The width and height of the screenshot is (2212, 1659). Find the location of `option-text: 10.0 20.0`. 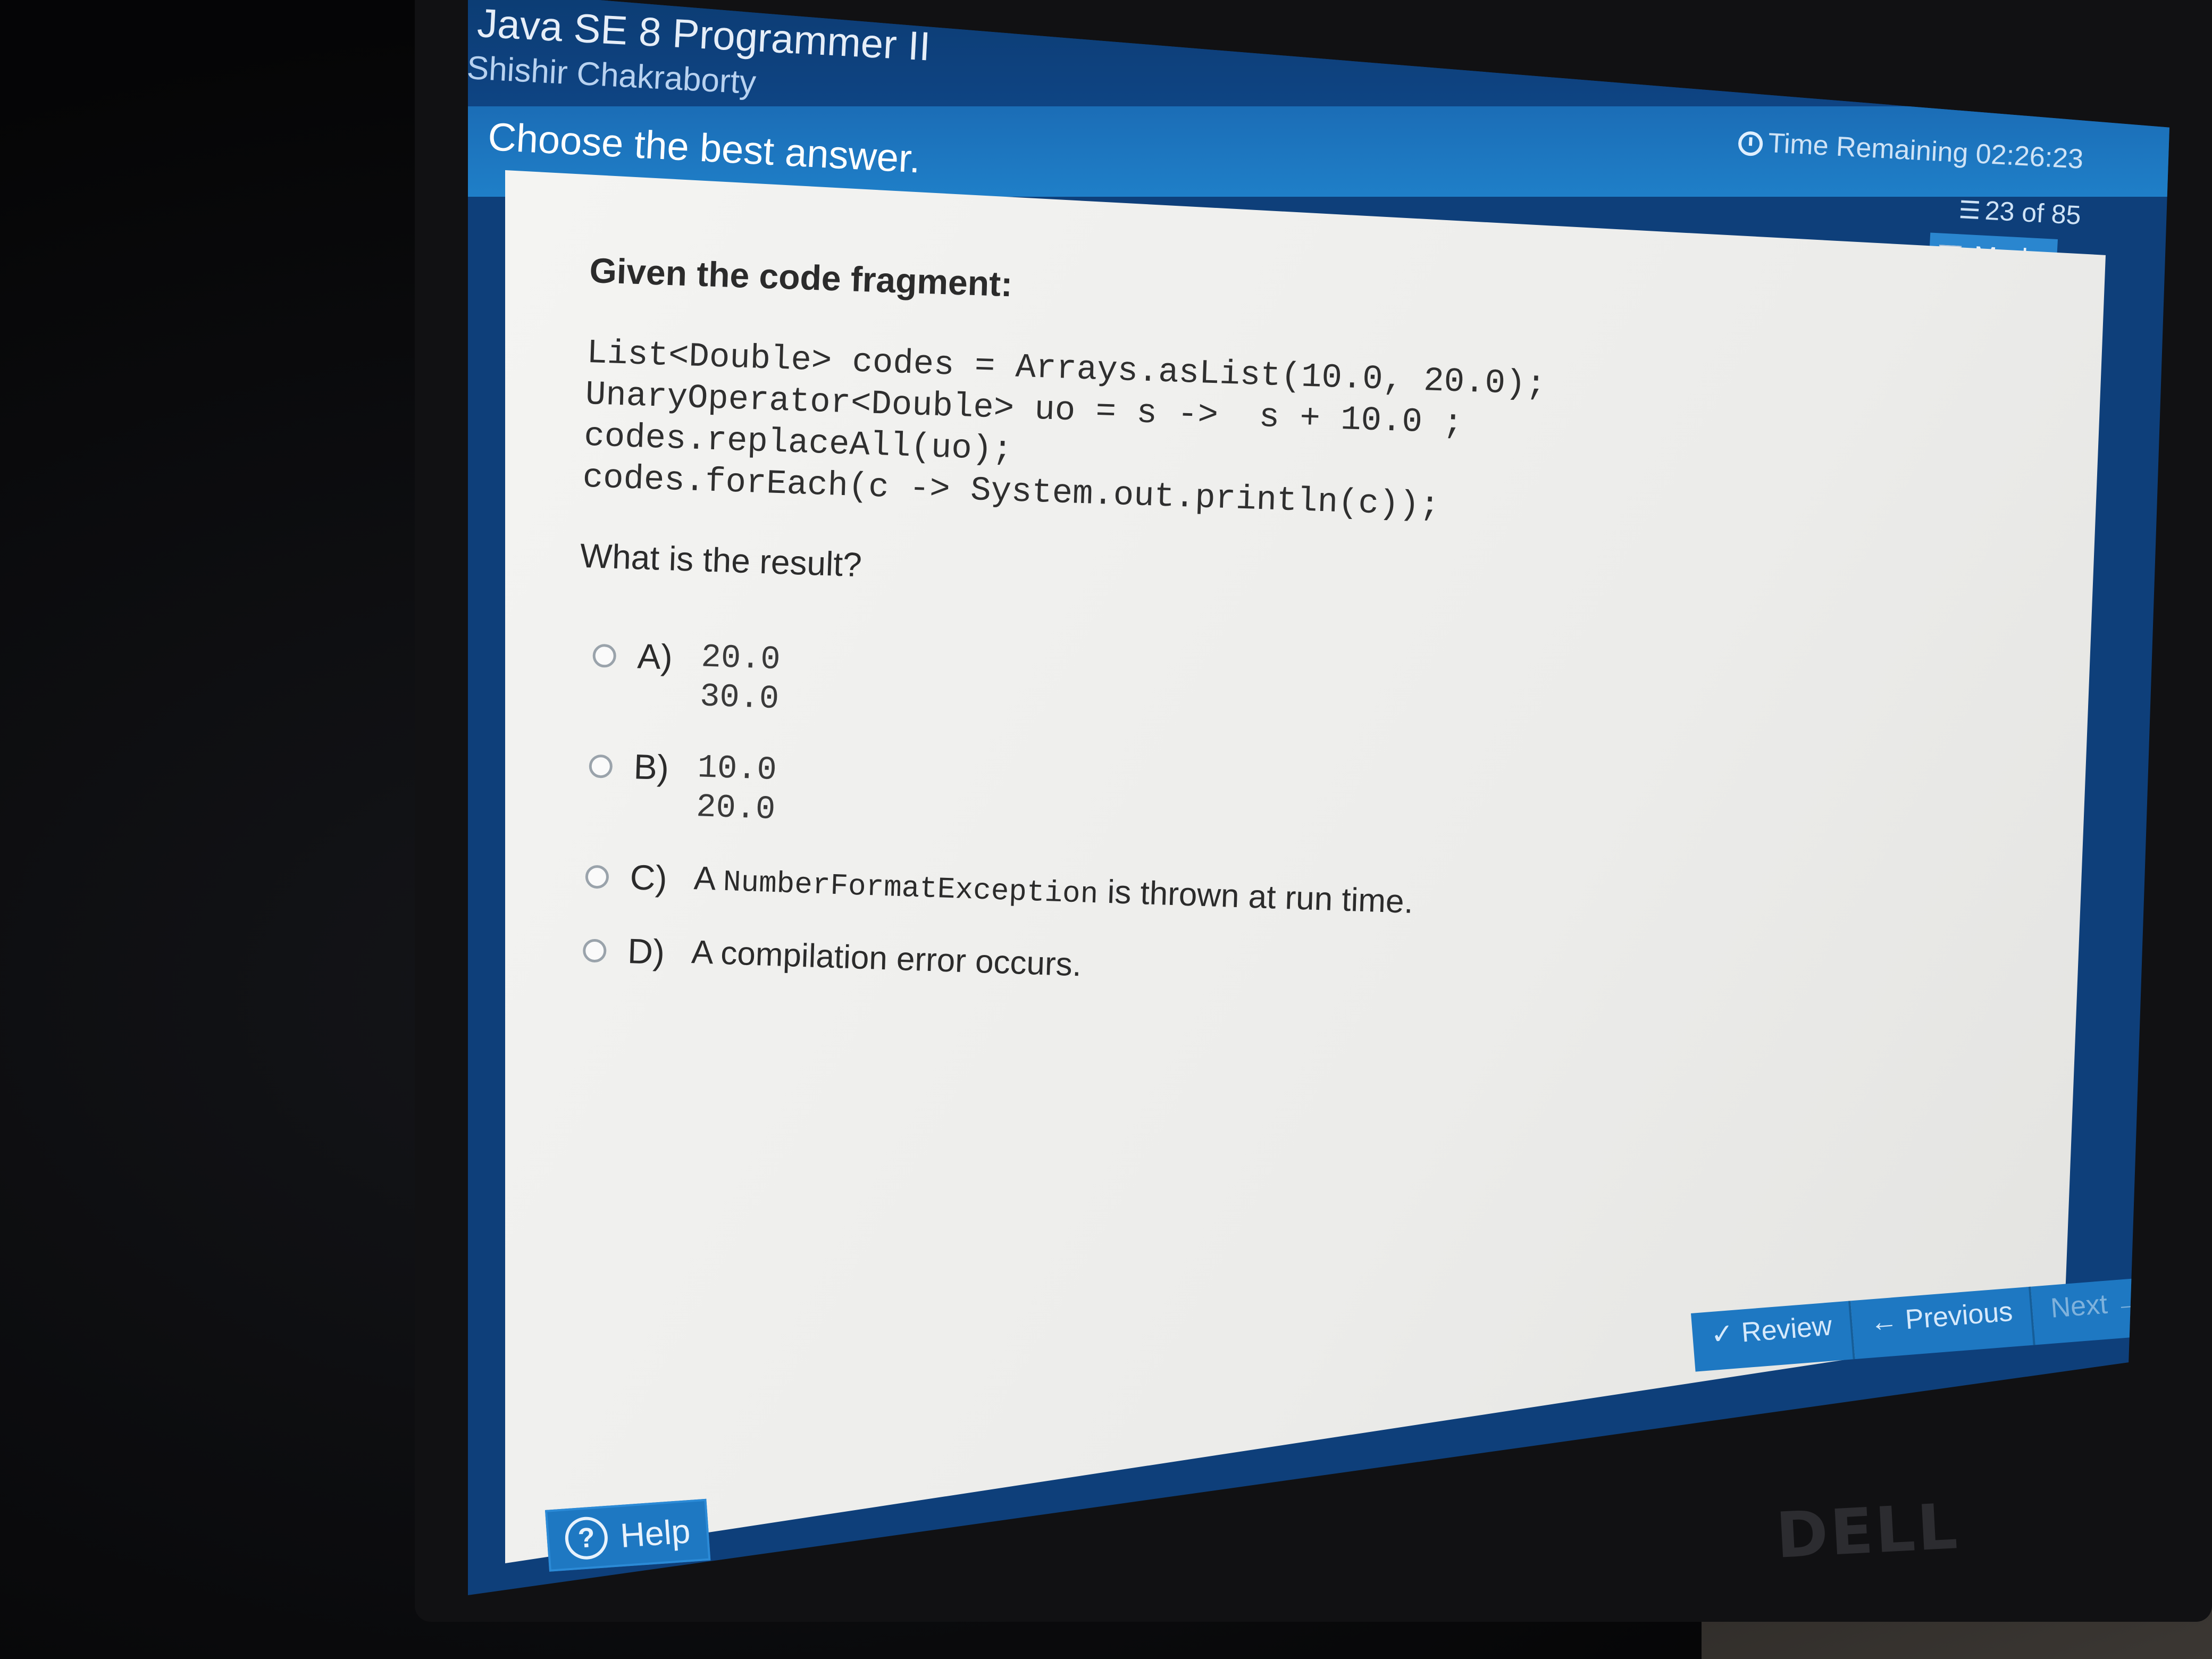

option-text: 10.0 20.0 is located at coordinates (736, 789).